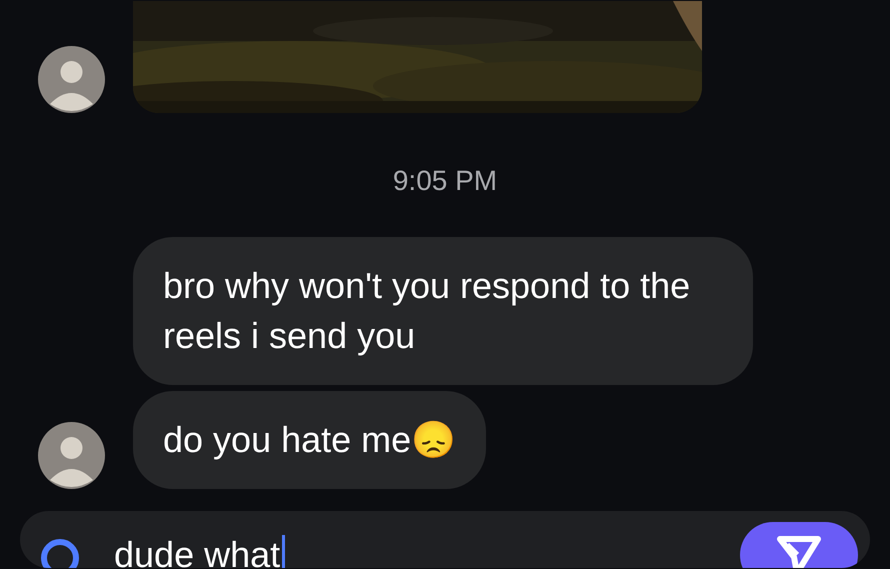 Image resolution: width=890 pixels, height=569 pixels. I want to click on search-icon, so click(60, 553).